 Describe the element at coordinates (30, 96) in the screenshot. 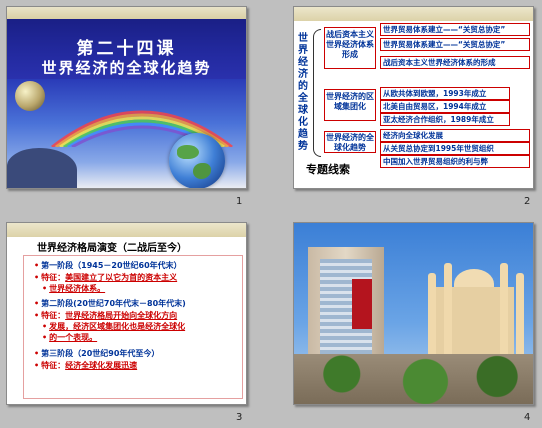

I see `small-planet-image` at that location.